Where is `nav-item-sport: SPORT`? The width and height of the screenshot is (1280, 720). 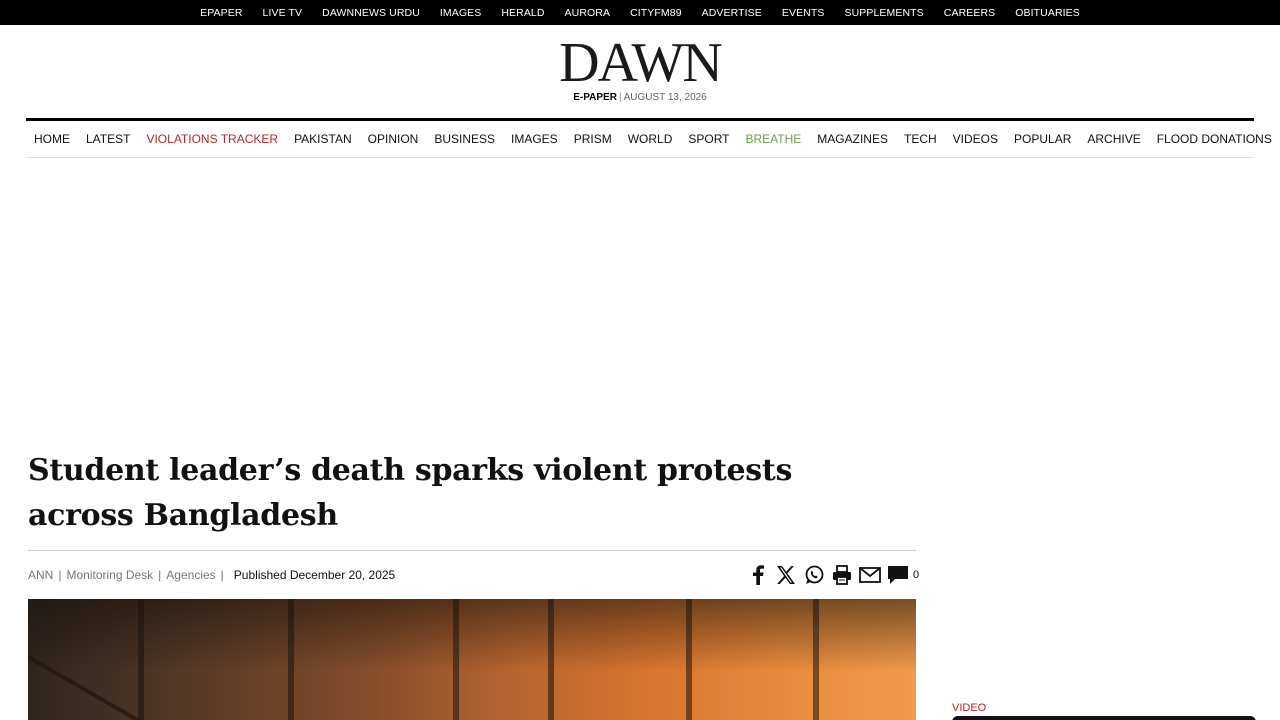
nav-item-sport: SPORT is located at coordinates (708, 139).